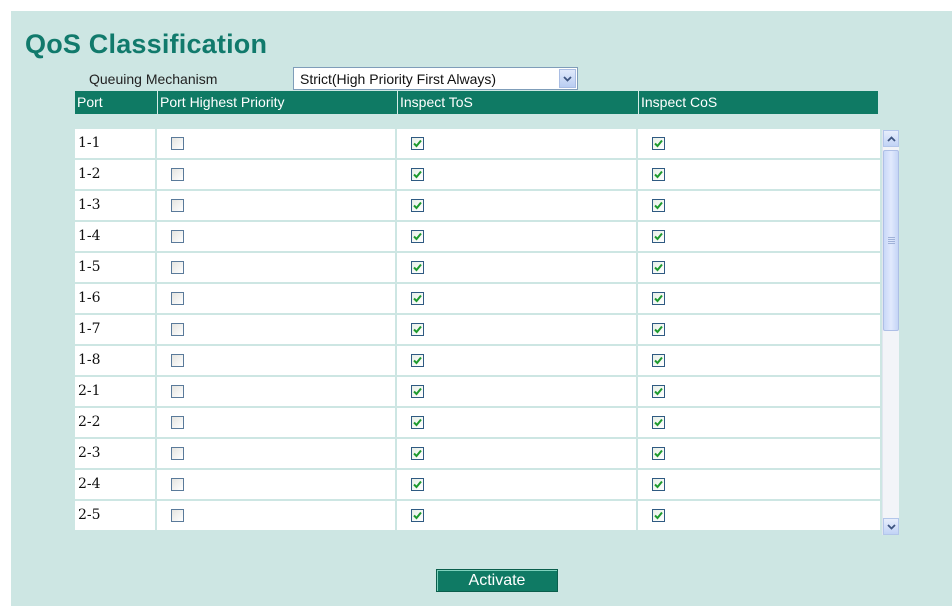 This screenshot has width=952, height=606. I want to click on arrow-up-icon, so click(891, 138).